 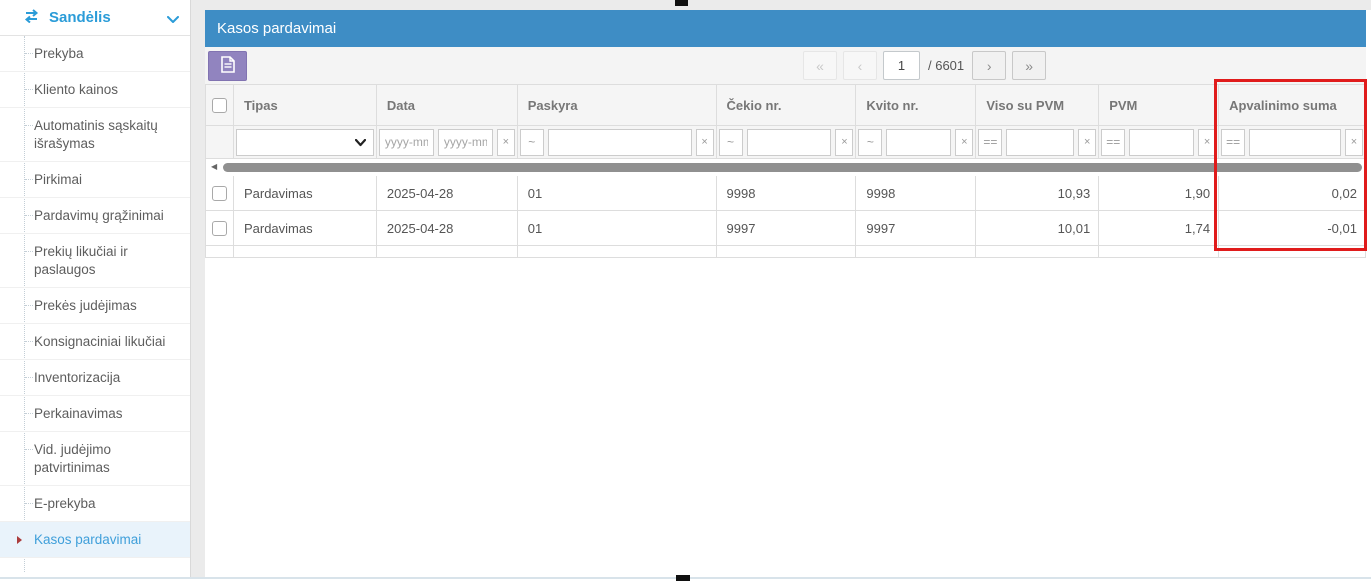 I want to click on sidebar-item-pardavimu-grazinimai: Pardavimų grąžinimai, so click(x=95, y=216).